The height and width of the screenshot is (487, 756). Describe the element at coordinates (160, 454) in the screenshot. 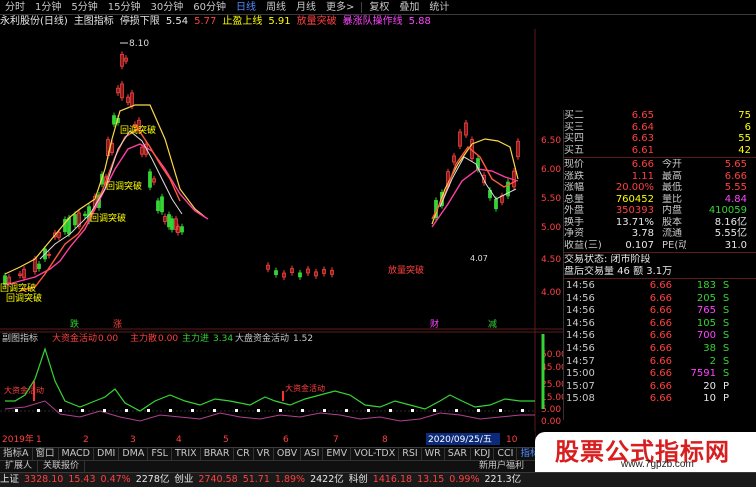

I see `tab-fsl: FSL` at that location.